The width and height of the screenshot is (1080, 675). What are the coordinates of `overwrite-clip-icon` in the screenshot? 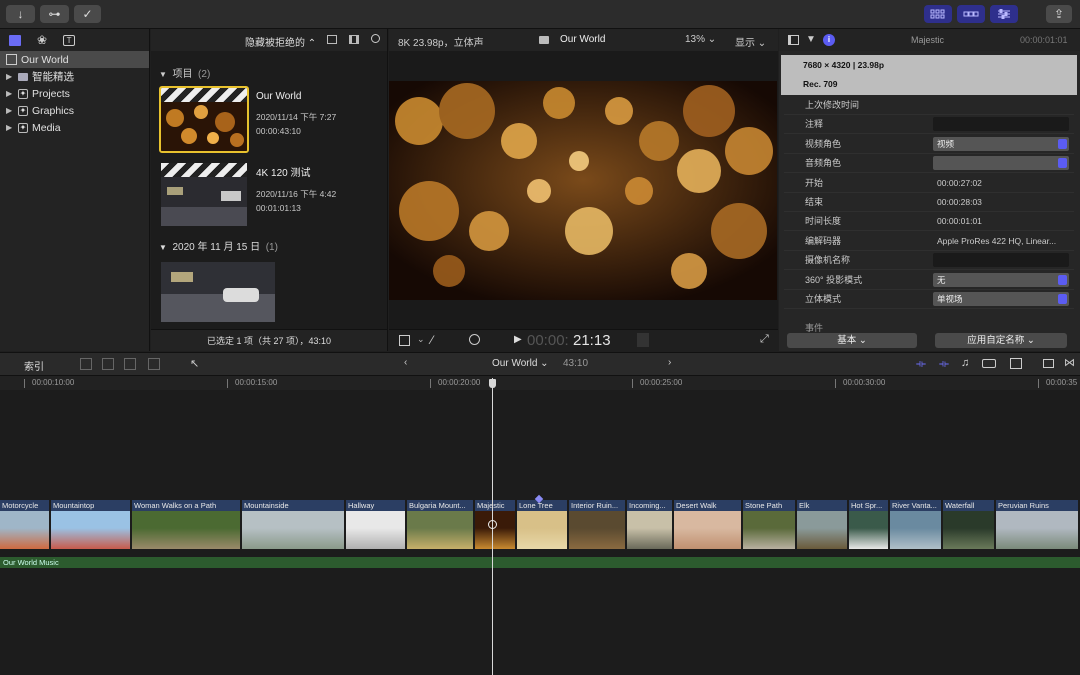 It's located at (154, 364).